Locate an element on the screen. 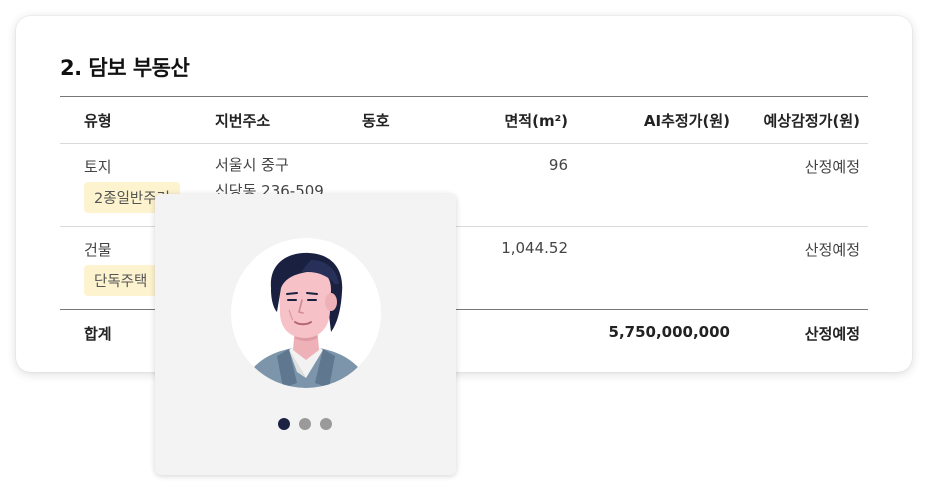  header-address: 지번주소 is located at coordinates (243, 121).